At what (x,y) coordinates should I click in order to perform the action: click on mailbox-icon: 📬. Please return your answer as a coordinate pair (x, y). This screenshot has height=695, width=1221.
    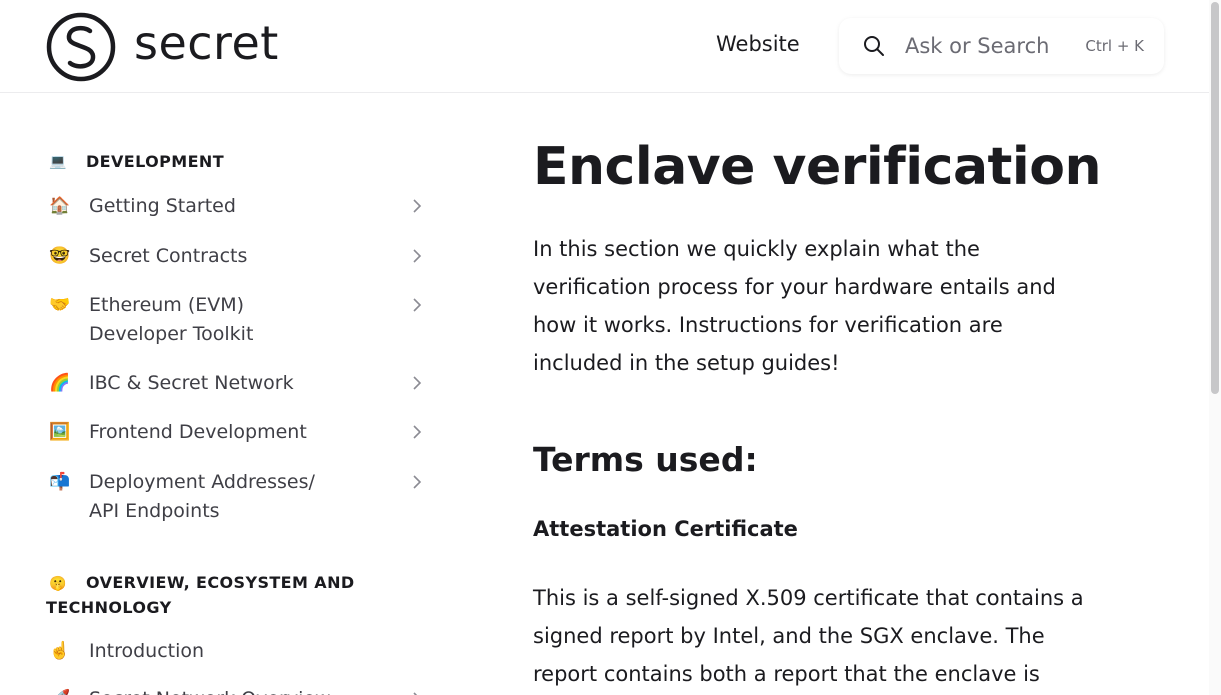
    Looking at the image, I should click on (60, 482).